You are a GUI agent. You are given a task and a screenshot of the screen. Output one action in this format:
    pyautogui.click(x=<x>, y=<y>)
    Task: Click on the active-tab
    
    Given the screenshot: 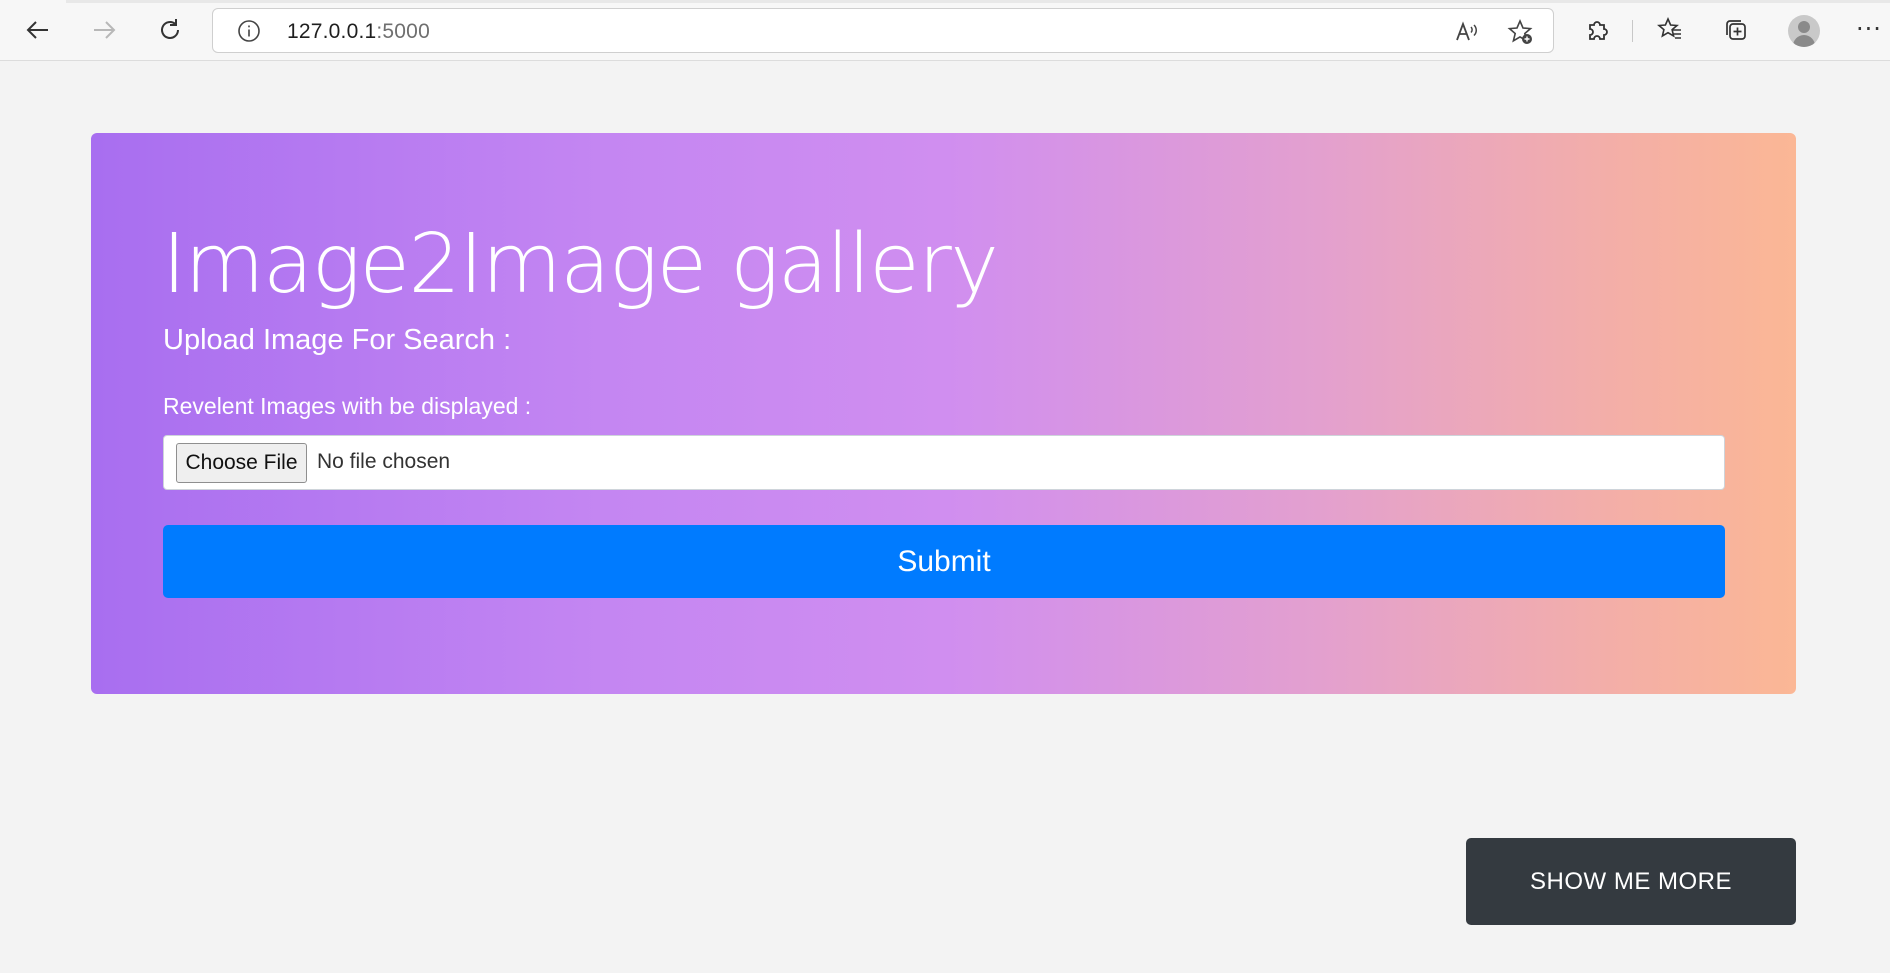 What is the action you would take?
    pyautogui.click(x=33, y=1)
    